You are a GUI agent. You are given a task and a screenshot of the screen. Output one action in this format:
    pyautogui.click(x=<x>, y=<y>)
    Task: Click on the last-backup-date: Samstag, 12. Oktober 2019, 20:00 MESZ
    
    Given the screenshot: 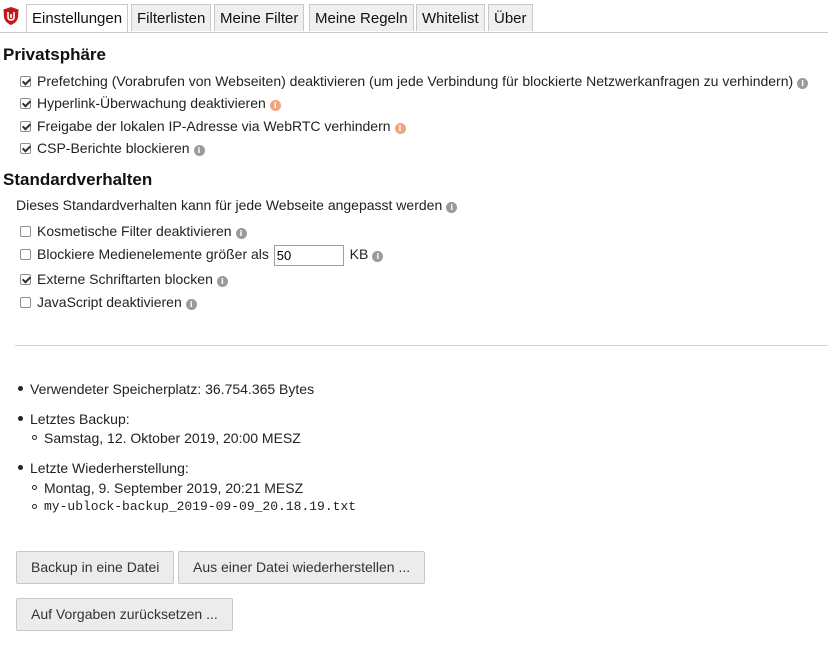 What is the action you would take?
    pyautogui.click(x=172, y=438)
    